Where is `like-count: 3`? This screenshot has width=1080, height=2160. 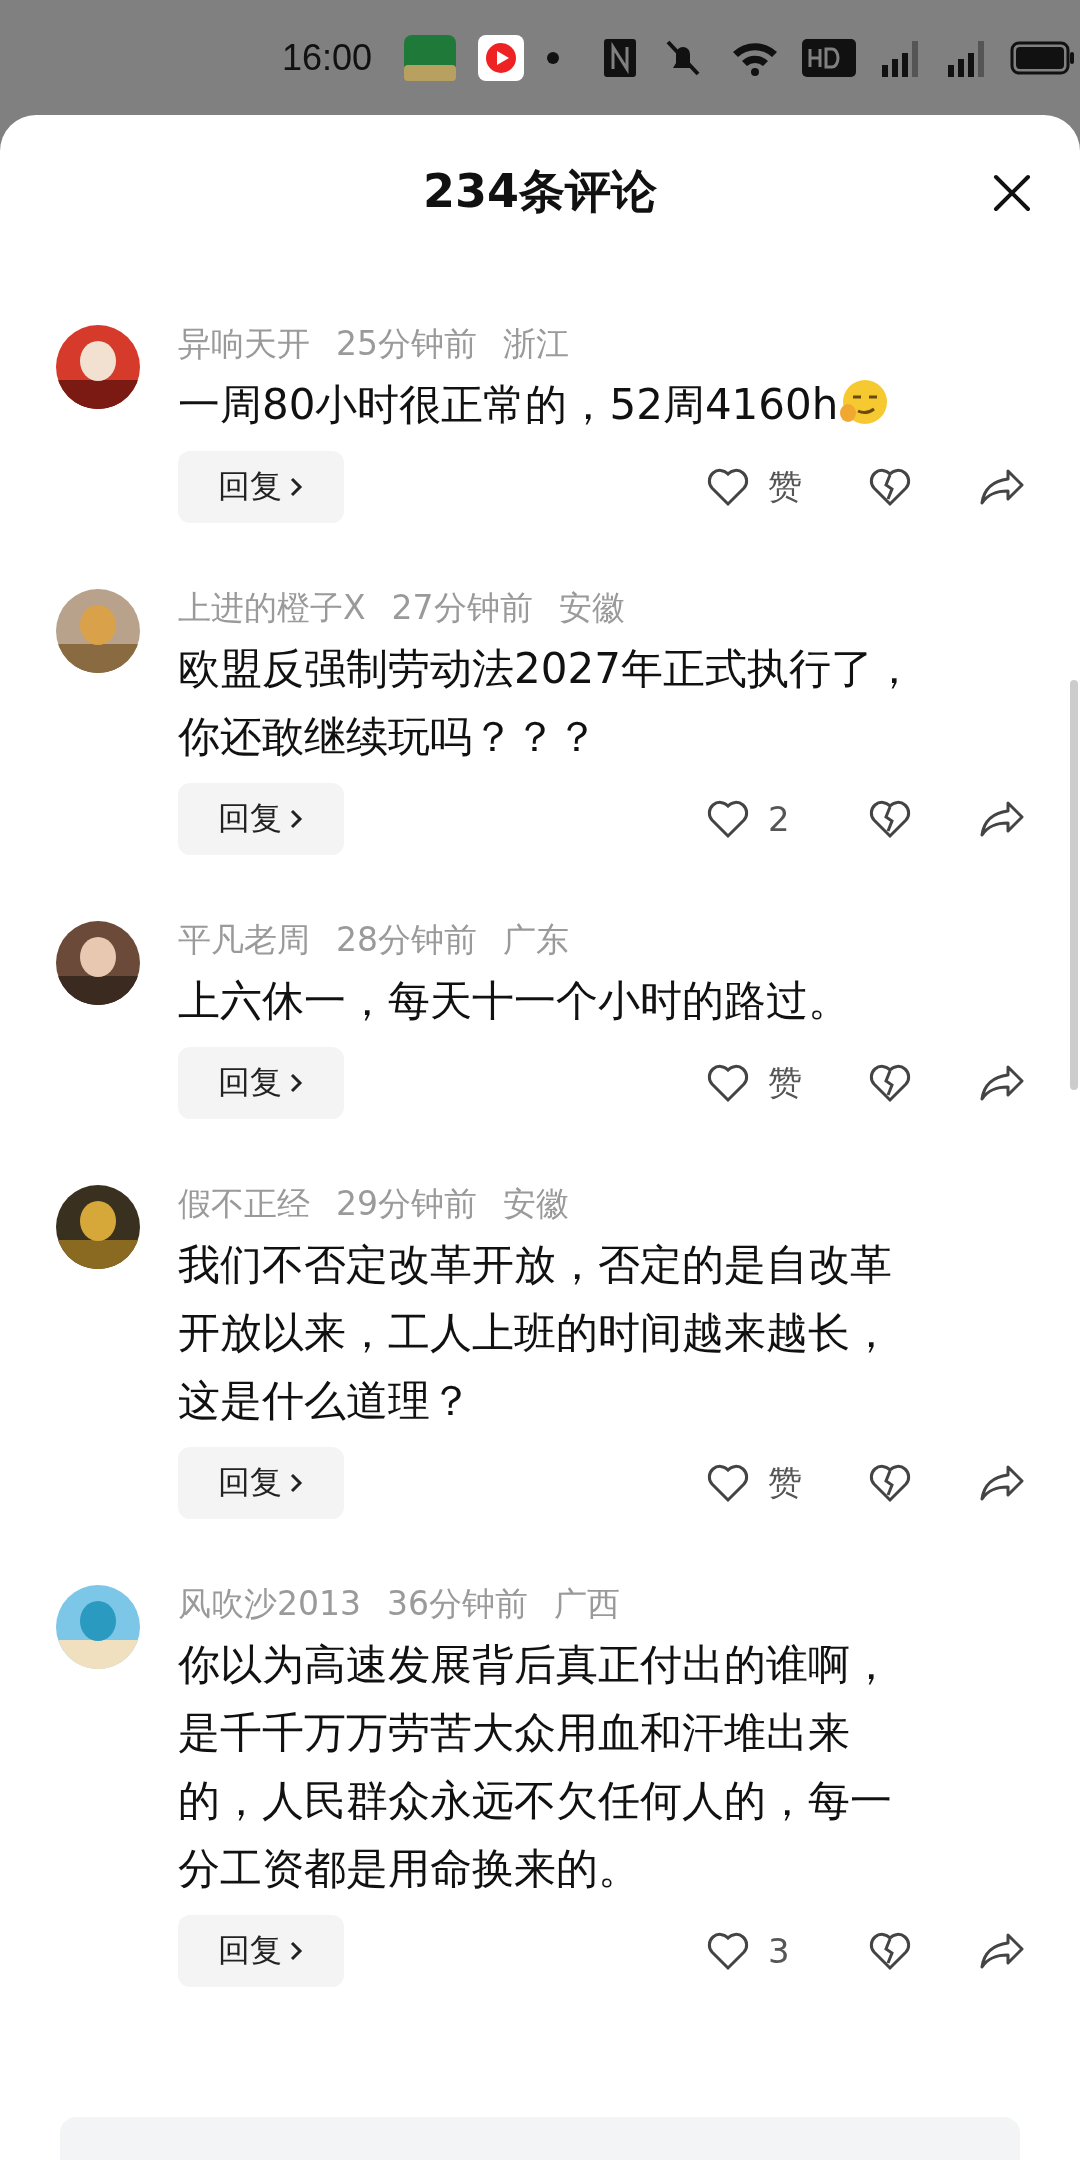
like-count: 3 is located at coordinates (779, 1951).